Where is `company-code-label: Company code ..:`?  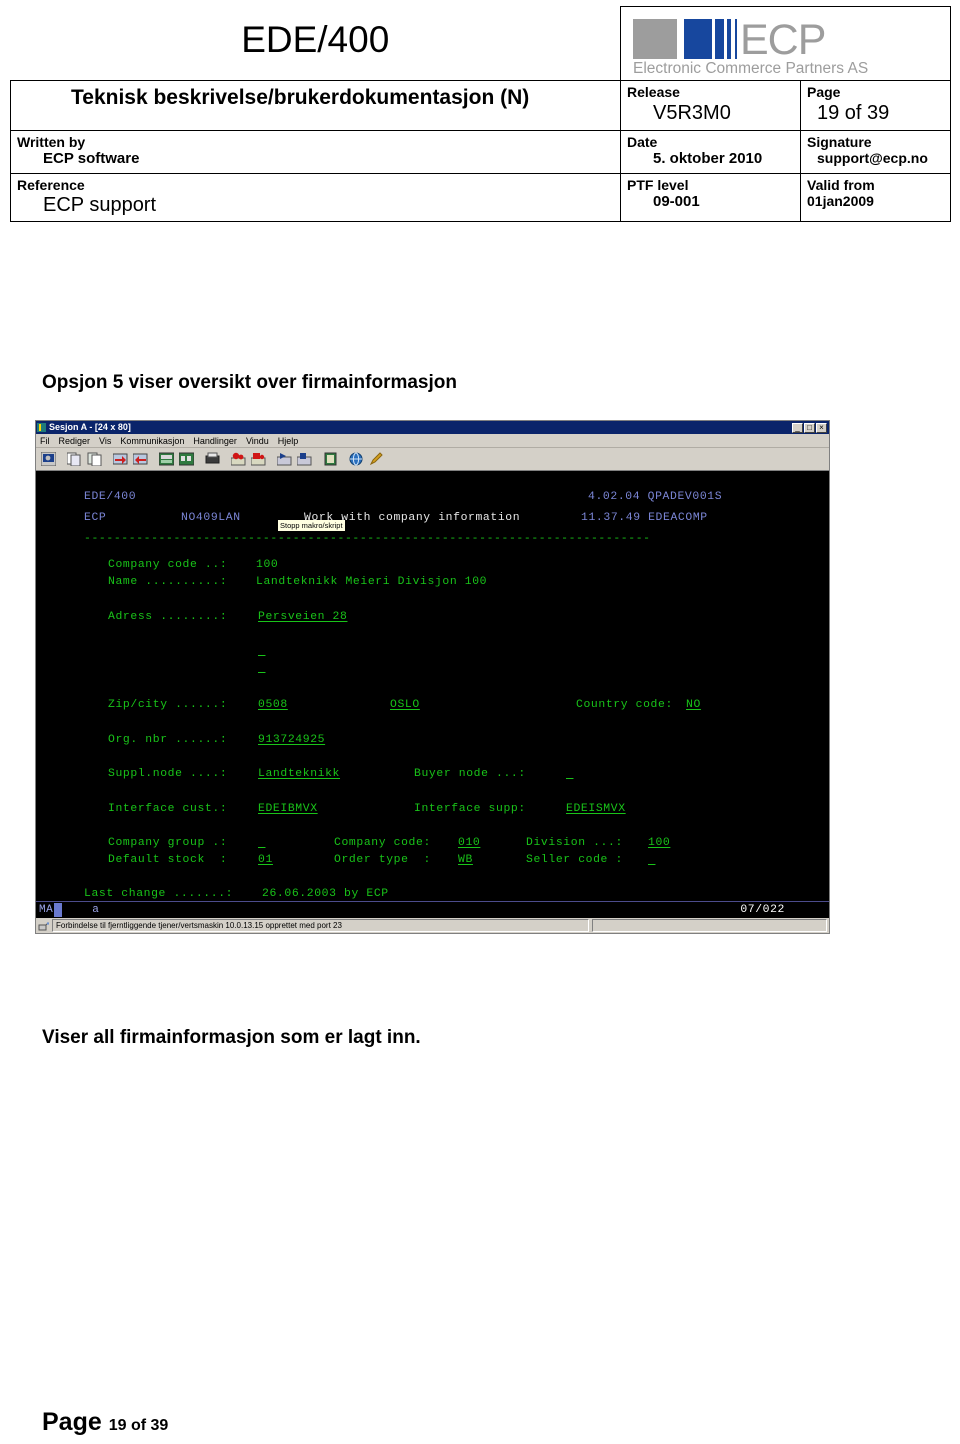
company-code-label: Company code ..: is located at coordinates (168, 565).